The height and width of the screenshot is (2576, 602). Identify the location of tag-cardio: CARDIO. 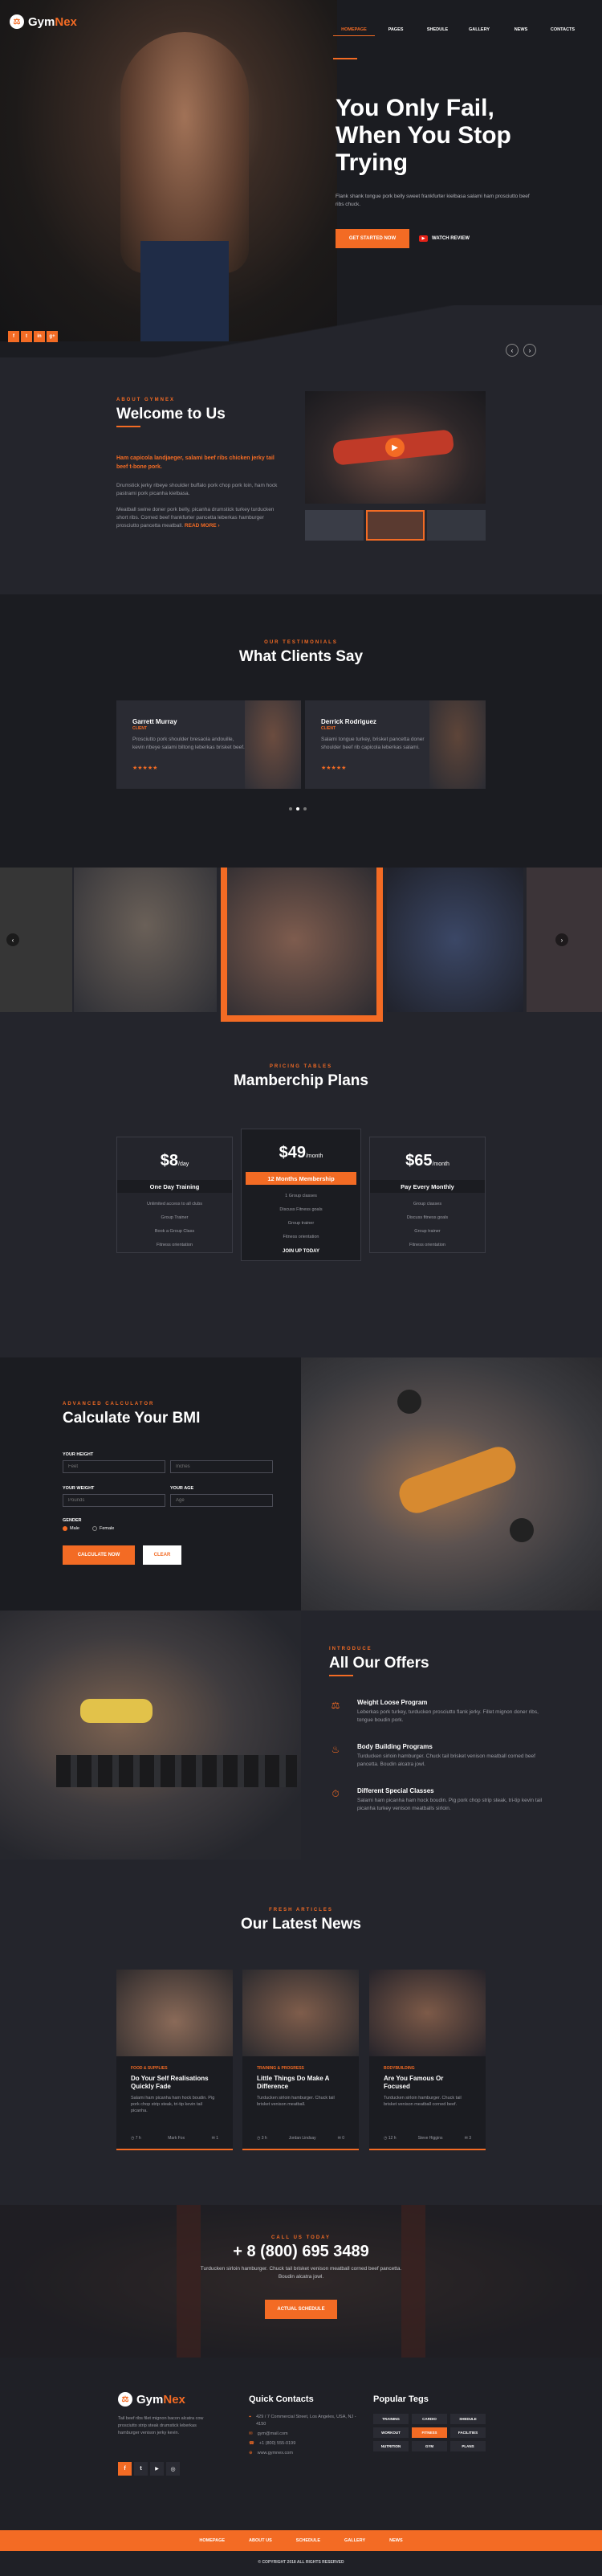
(429, 2419).